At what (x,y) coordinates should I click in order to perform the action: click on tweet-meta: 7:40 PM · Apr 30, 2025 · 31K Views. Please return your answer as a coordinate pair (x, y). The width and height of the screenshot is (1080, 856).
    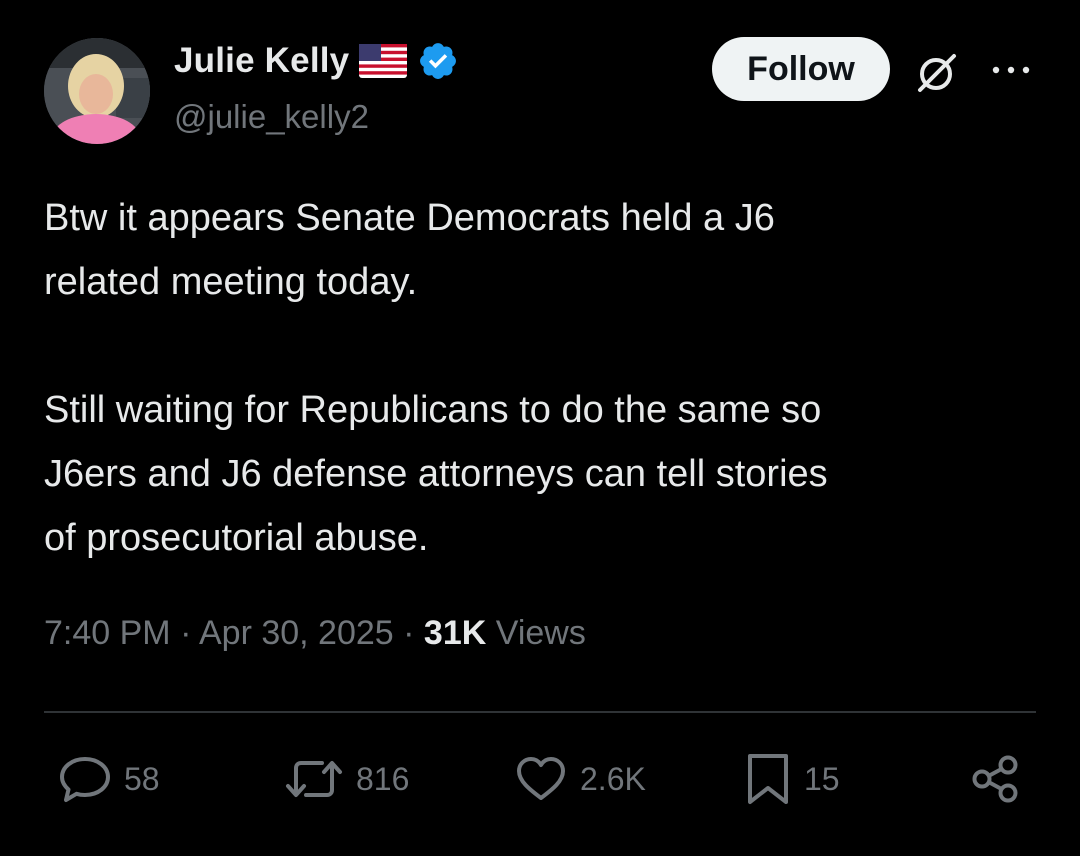
    Looking at the image, I should click on (315, 633).